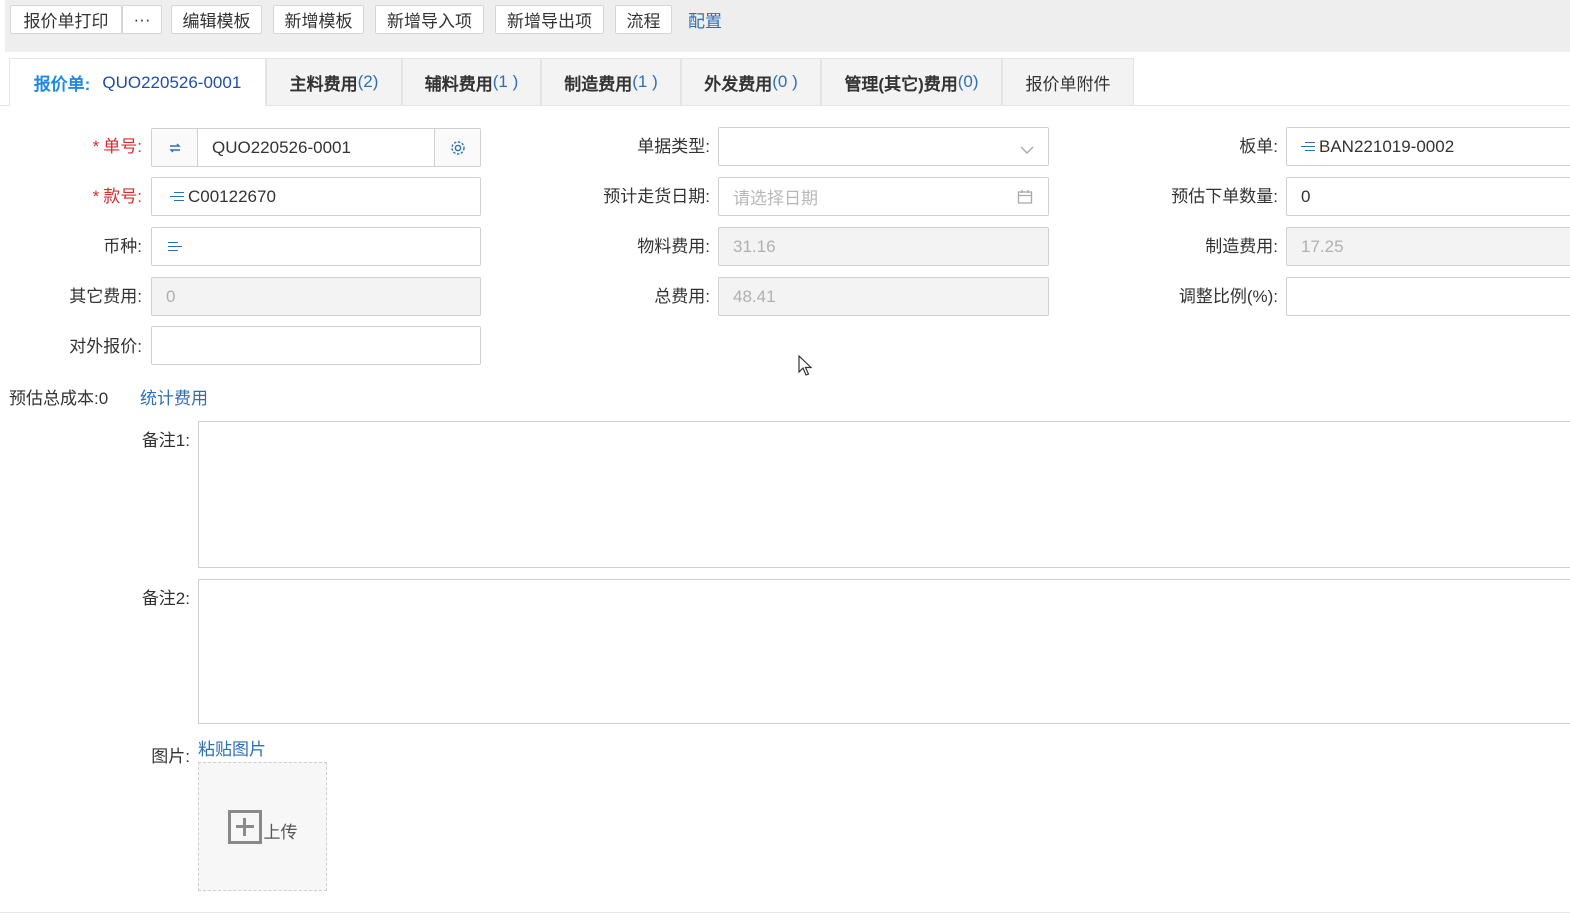 Image resolution: width=1570 pixels, height=922 pixels. I want to click on external-quote-label: 对外报价:, so click(105, 346).